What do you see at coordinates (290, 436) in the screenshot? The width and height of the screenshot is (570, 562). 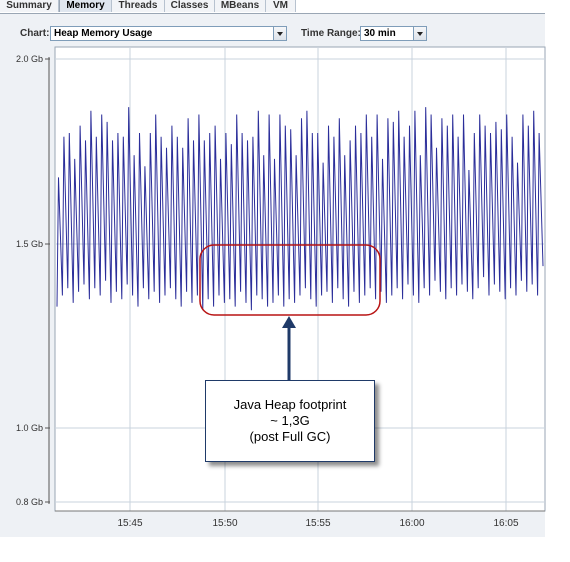 I see `annotation-line-3: (post Full GC)` at bounding box center [290, 436].